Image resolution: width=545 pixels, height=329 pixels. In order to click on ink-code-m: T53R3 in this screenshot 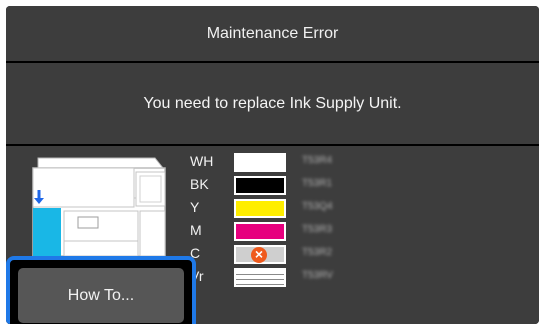, I will do `click(317, 229)`.